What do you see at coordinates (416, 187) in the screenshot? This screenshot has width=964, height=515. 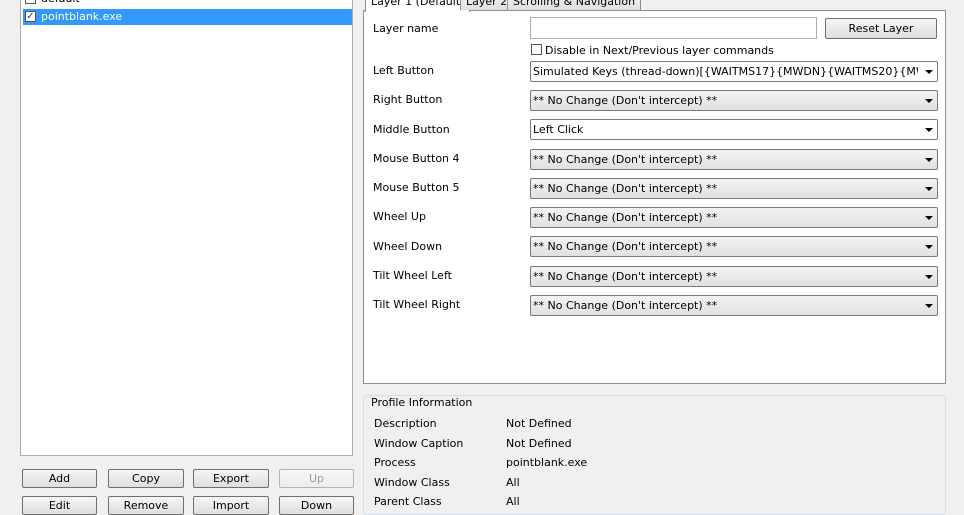 I see `mouse-button-5-label: Mouse Button 5` at bounding box center [416, 187].